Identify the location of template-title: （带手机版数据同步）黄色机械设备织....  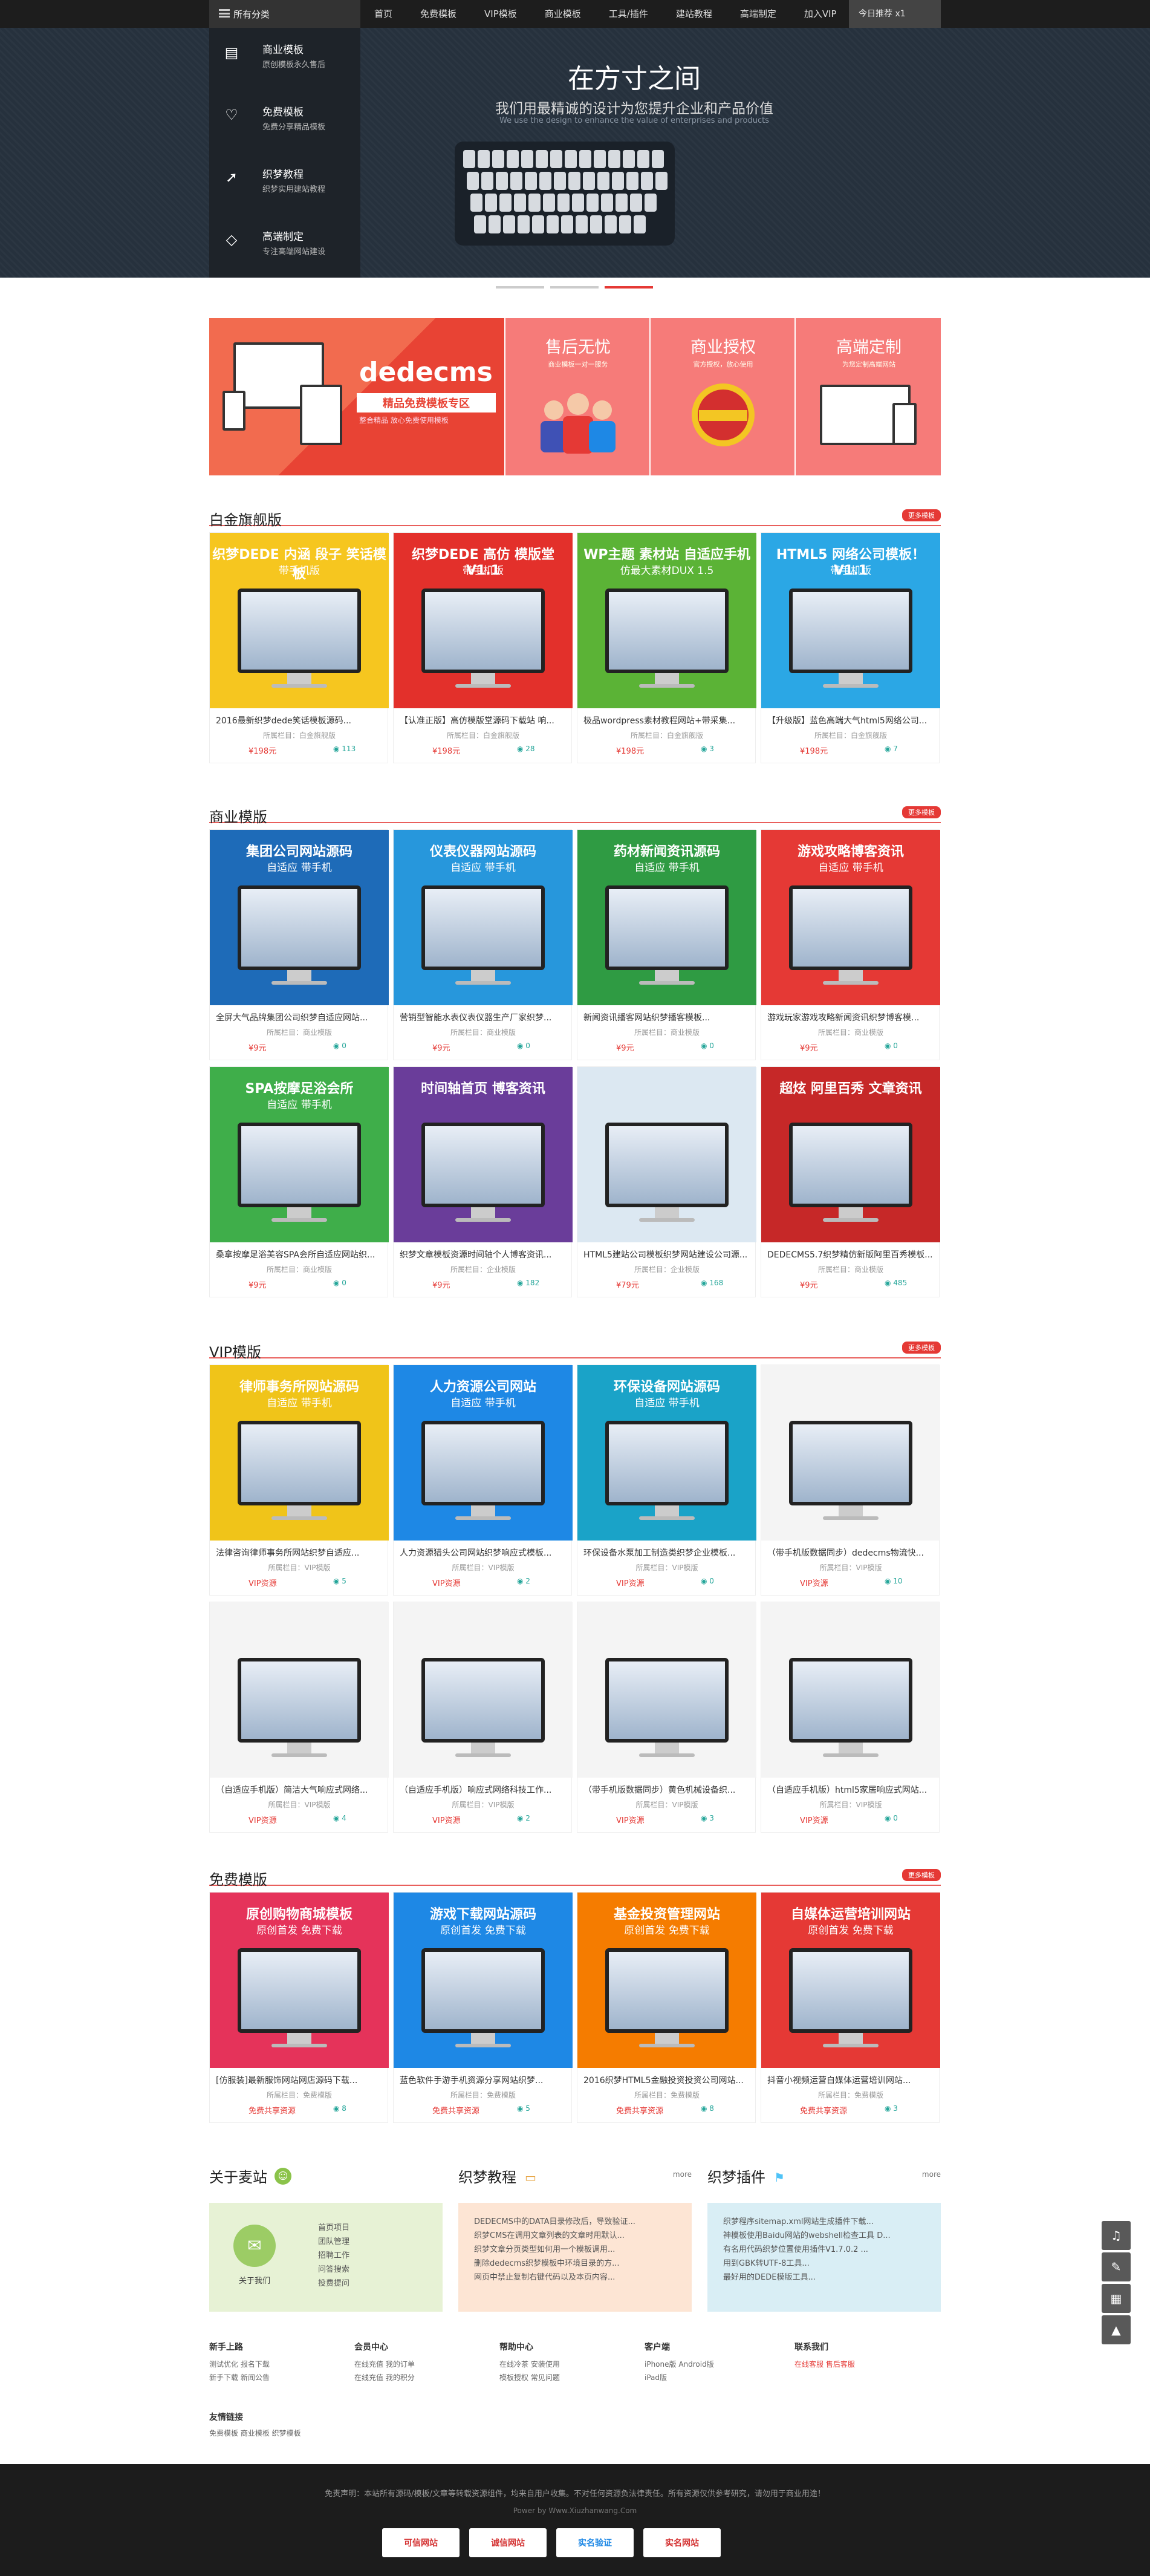
(666, 1790).